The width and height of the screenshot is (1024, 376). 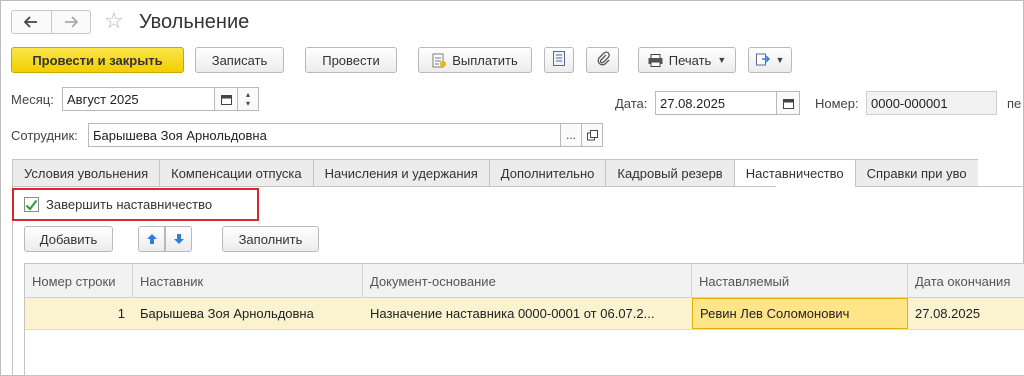 I want to click on date-field: 27.08.2025, so click(x=716, y=103).